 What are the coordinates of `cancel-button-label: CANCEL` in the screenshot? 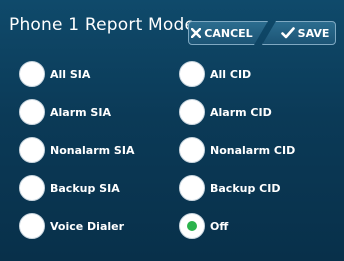 It's located at (228, 33).